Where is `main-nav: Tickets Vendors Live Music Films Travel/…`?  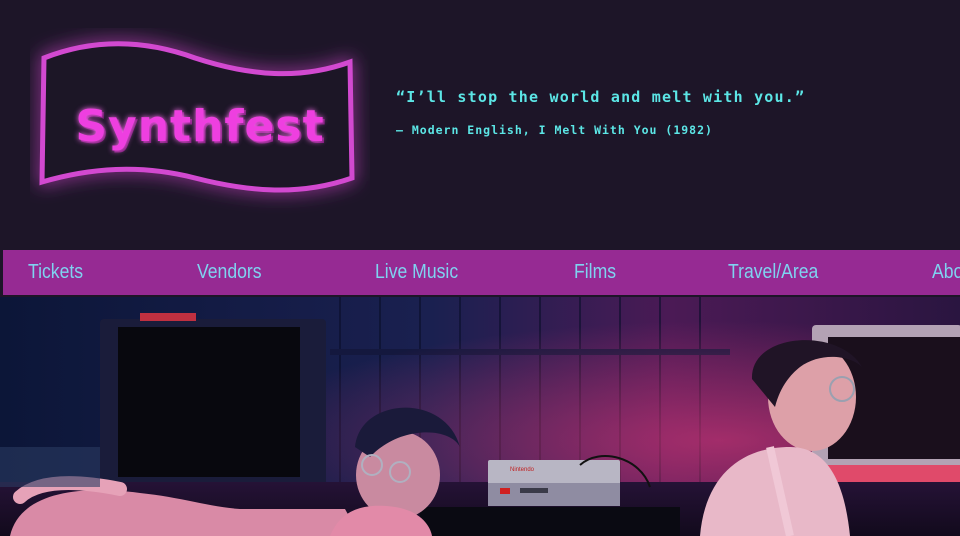 main-nav: Tickets Vendors Live Music Films Travel/… is located at coordinates (481, 272).